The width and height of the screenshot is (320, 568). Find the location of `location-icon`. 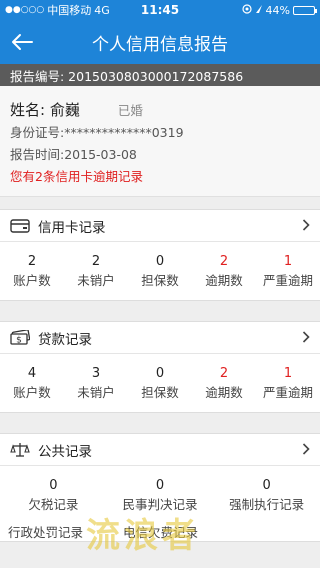

location-icon is located at coordinates (246, 10).